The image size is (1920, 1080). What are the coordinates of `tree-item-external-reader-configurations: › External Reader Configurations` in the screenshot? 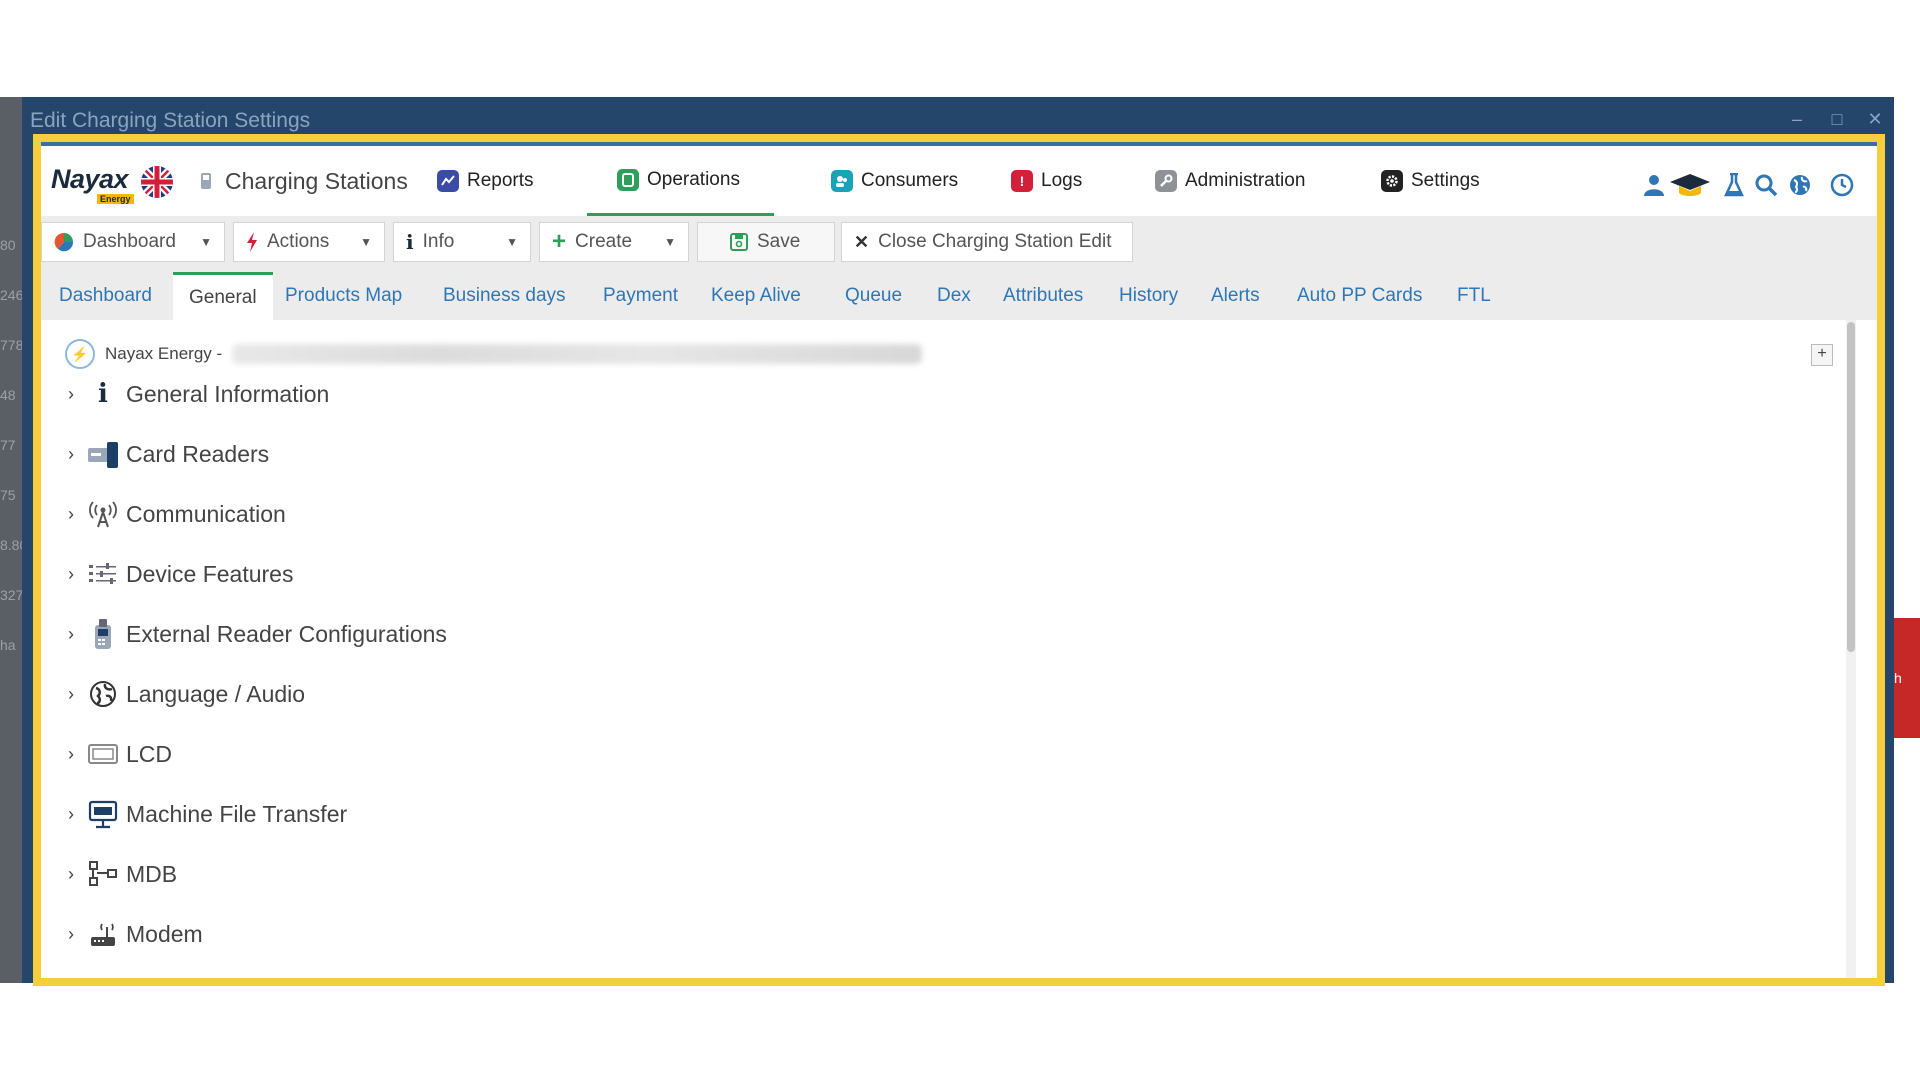 It's located at (935, 634).